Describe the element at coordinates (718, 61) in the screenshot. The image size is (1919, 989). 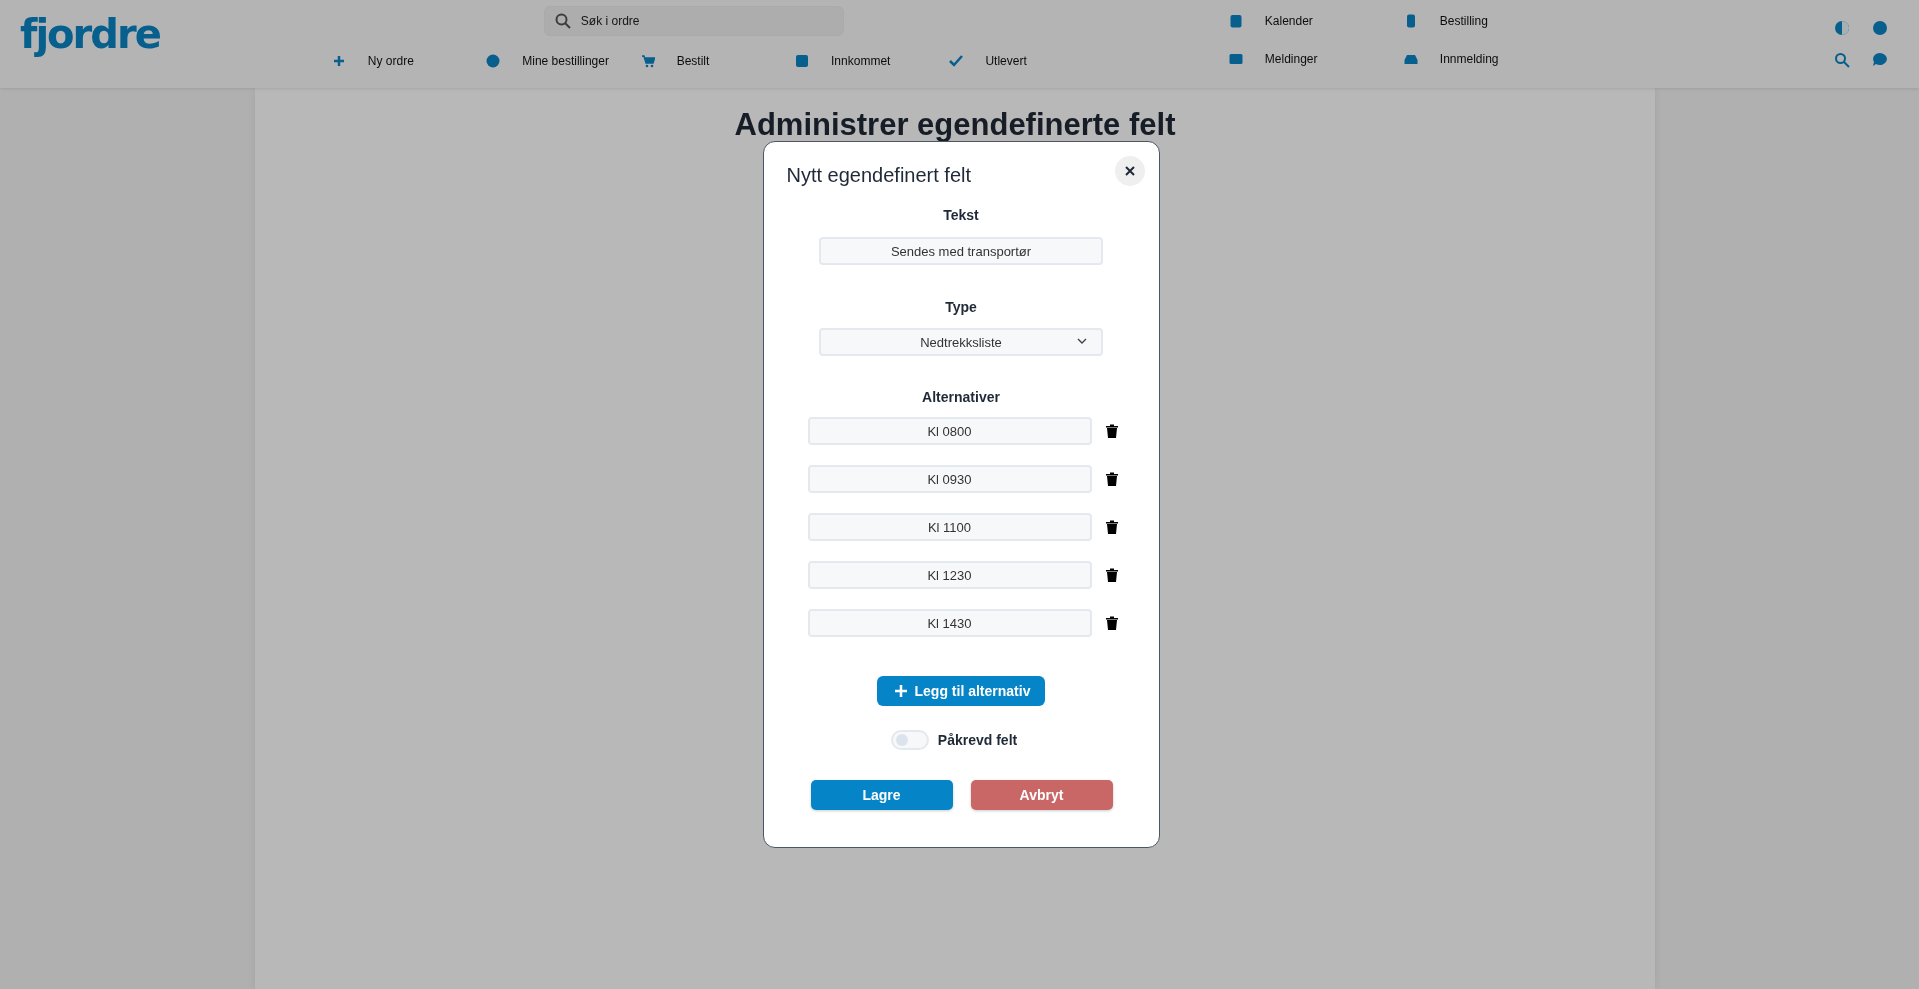
I see `nav-link: Bestilt` at that location.